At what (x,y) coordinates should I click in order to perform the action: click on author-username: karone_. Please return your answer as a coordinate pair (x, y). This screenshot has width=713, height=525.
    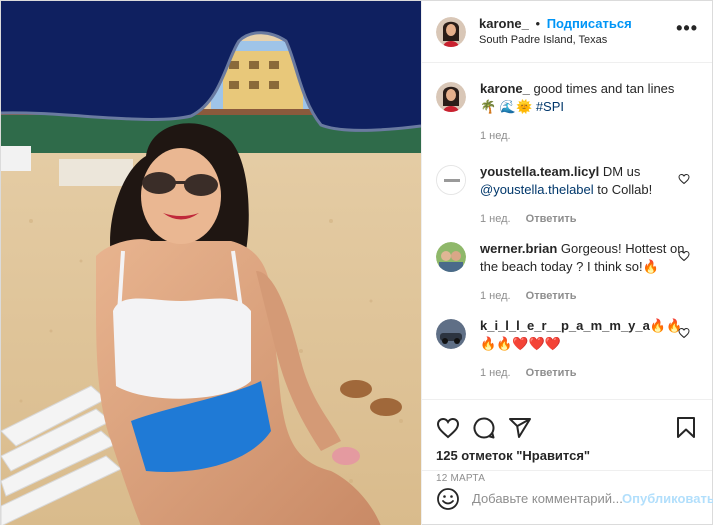
    Looking at the image, I should click on (504, 23).